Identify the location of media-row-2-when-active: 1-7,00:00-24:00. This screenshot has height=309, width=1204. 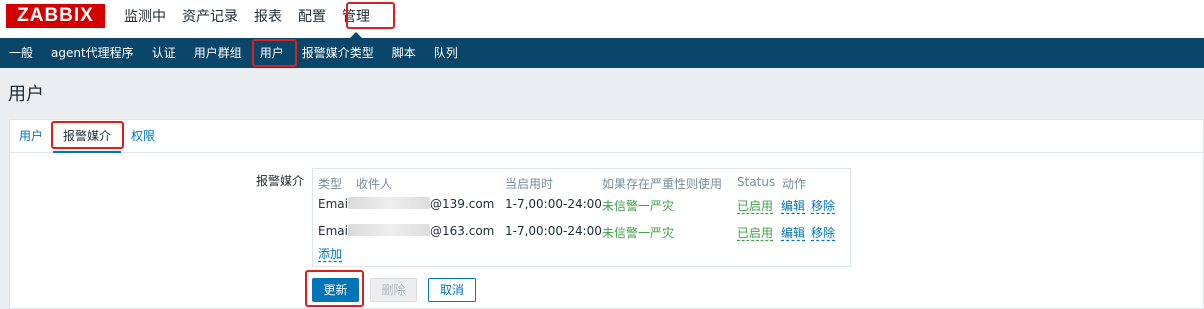
(553, 231).